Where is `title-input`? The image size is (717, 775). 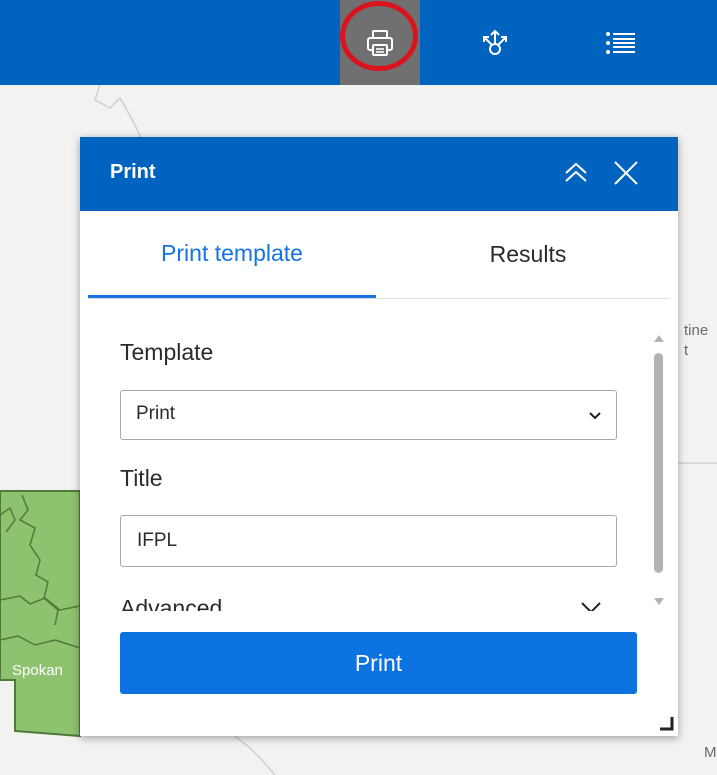 title-input is located at coordinates (368, 541).